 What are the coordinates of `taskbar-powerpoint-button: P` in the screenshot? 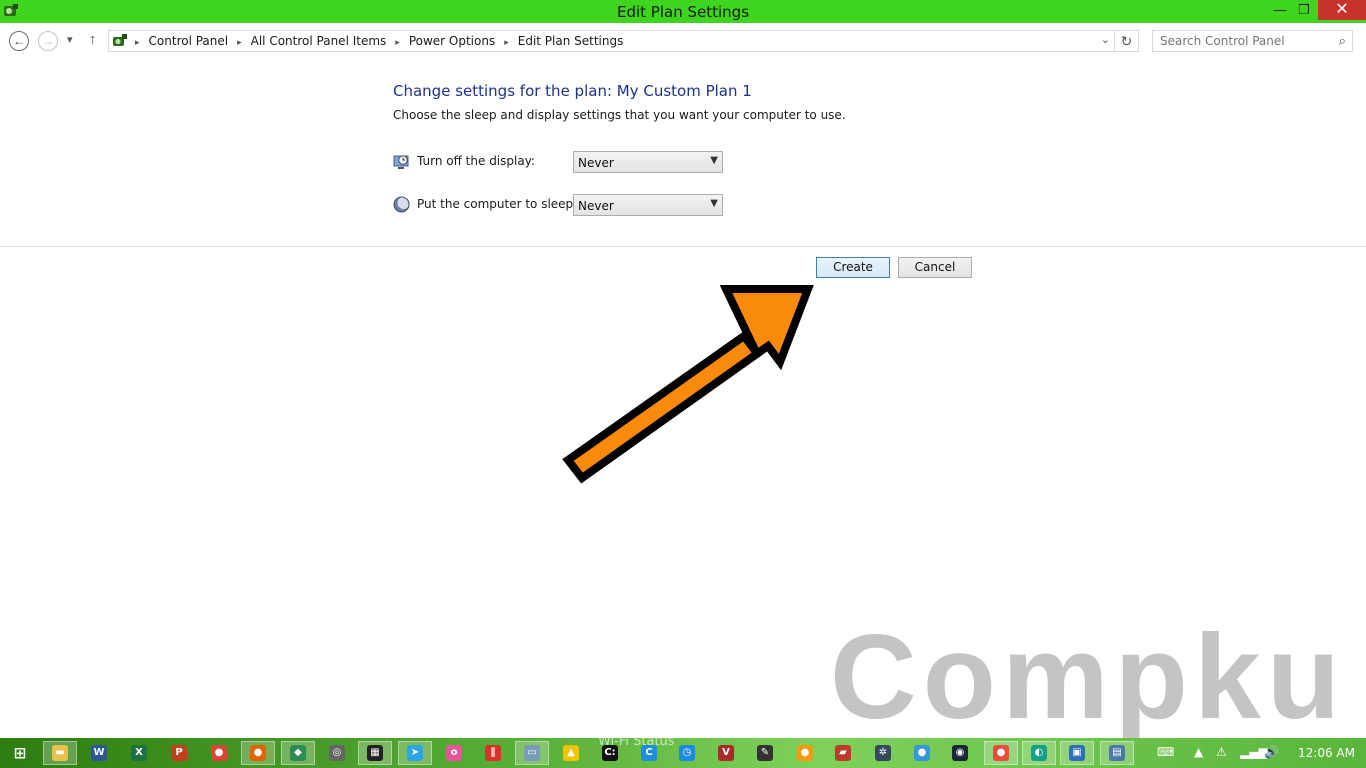 It's located at (179, 753).